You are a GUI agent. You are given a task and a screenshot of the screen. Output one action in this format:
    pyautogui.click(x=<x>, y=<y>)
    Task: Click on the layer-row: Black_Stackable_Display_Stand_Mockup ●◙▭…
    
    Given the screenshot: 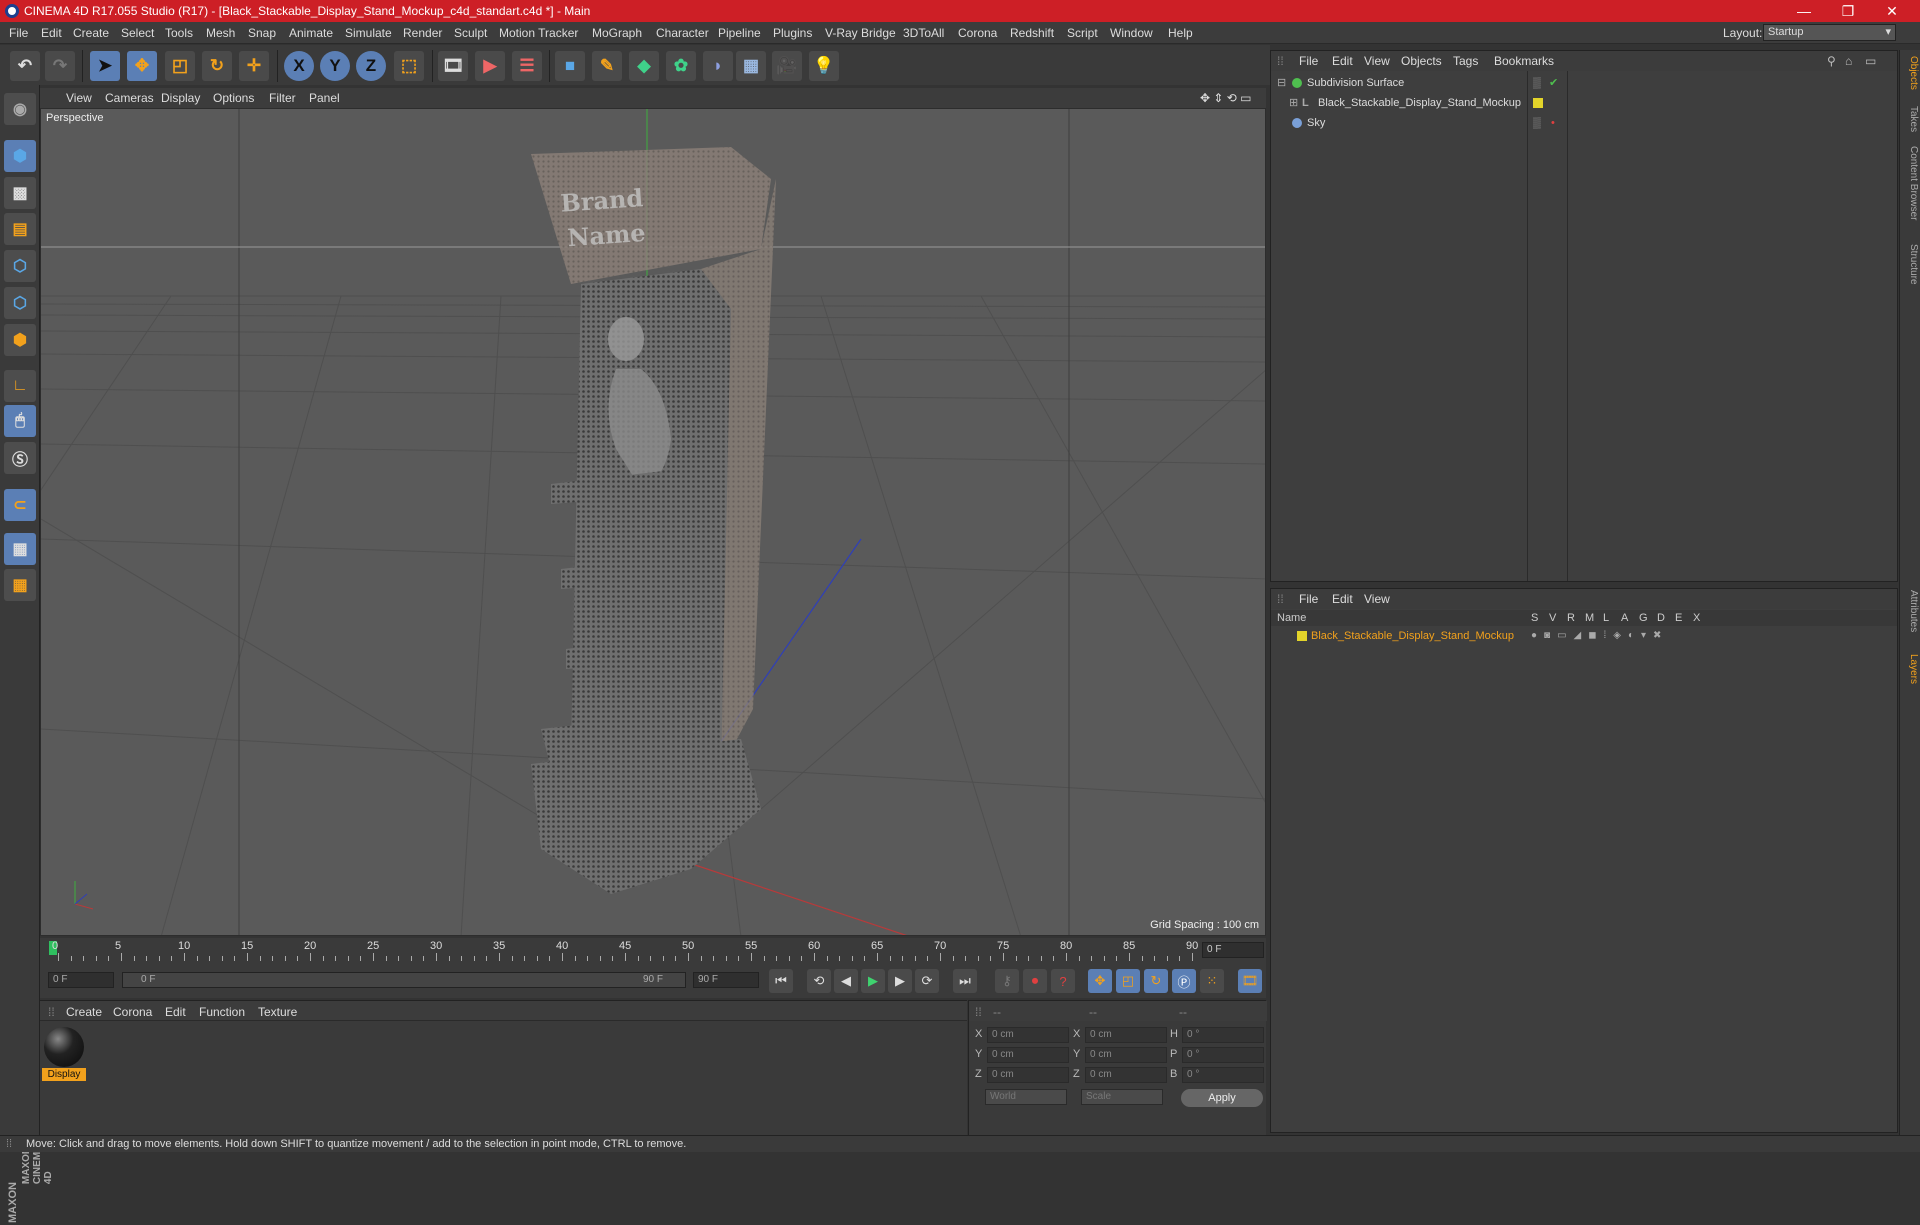 What is the action you would take?
    pyautogui.click(x=1584, y=636)
    